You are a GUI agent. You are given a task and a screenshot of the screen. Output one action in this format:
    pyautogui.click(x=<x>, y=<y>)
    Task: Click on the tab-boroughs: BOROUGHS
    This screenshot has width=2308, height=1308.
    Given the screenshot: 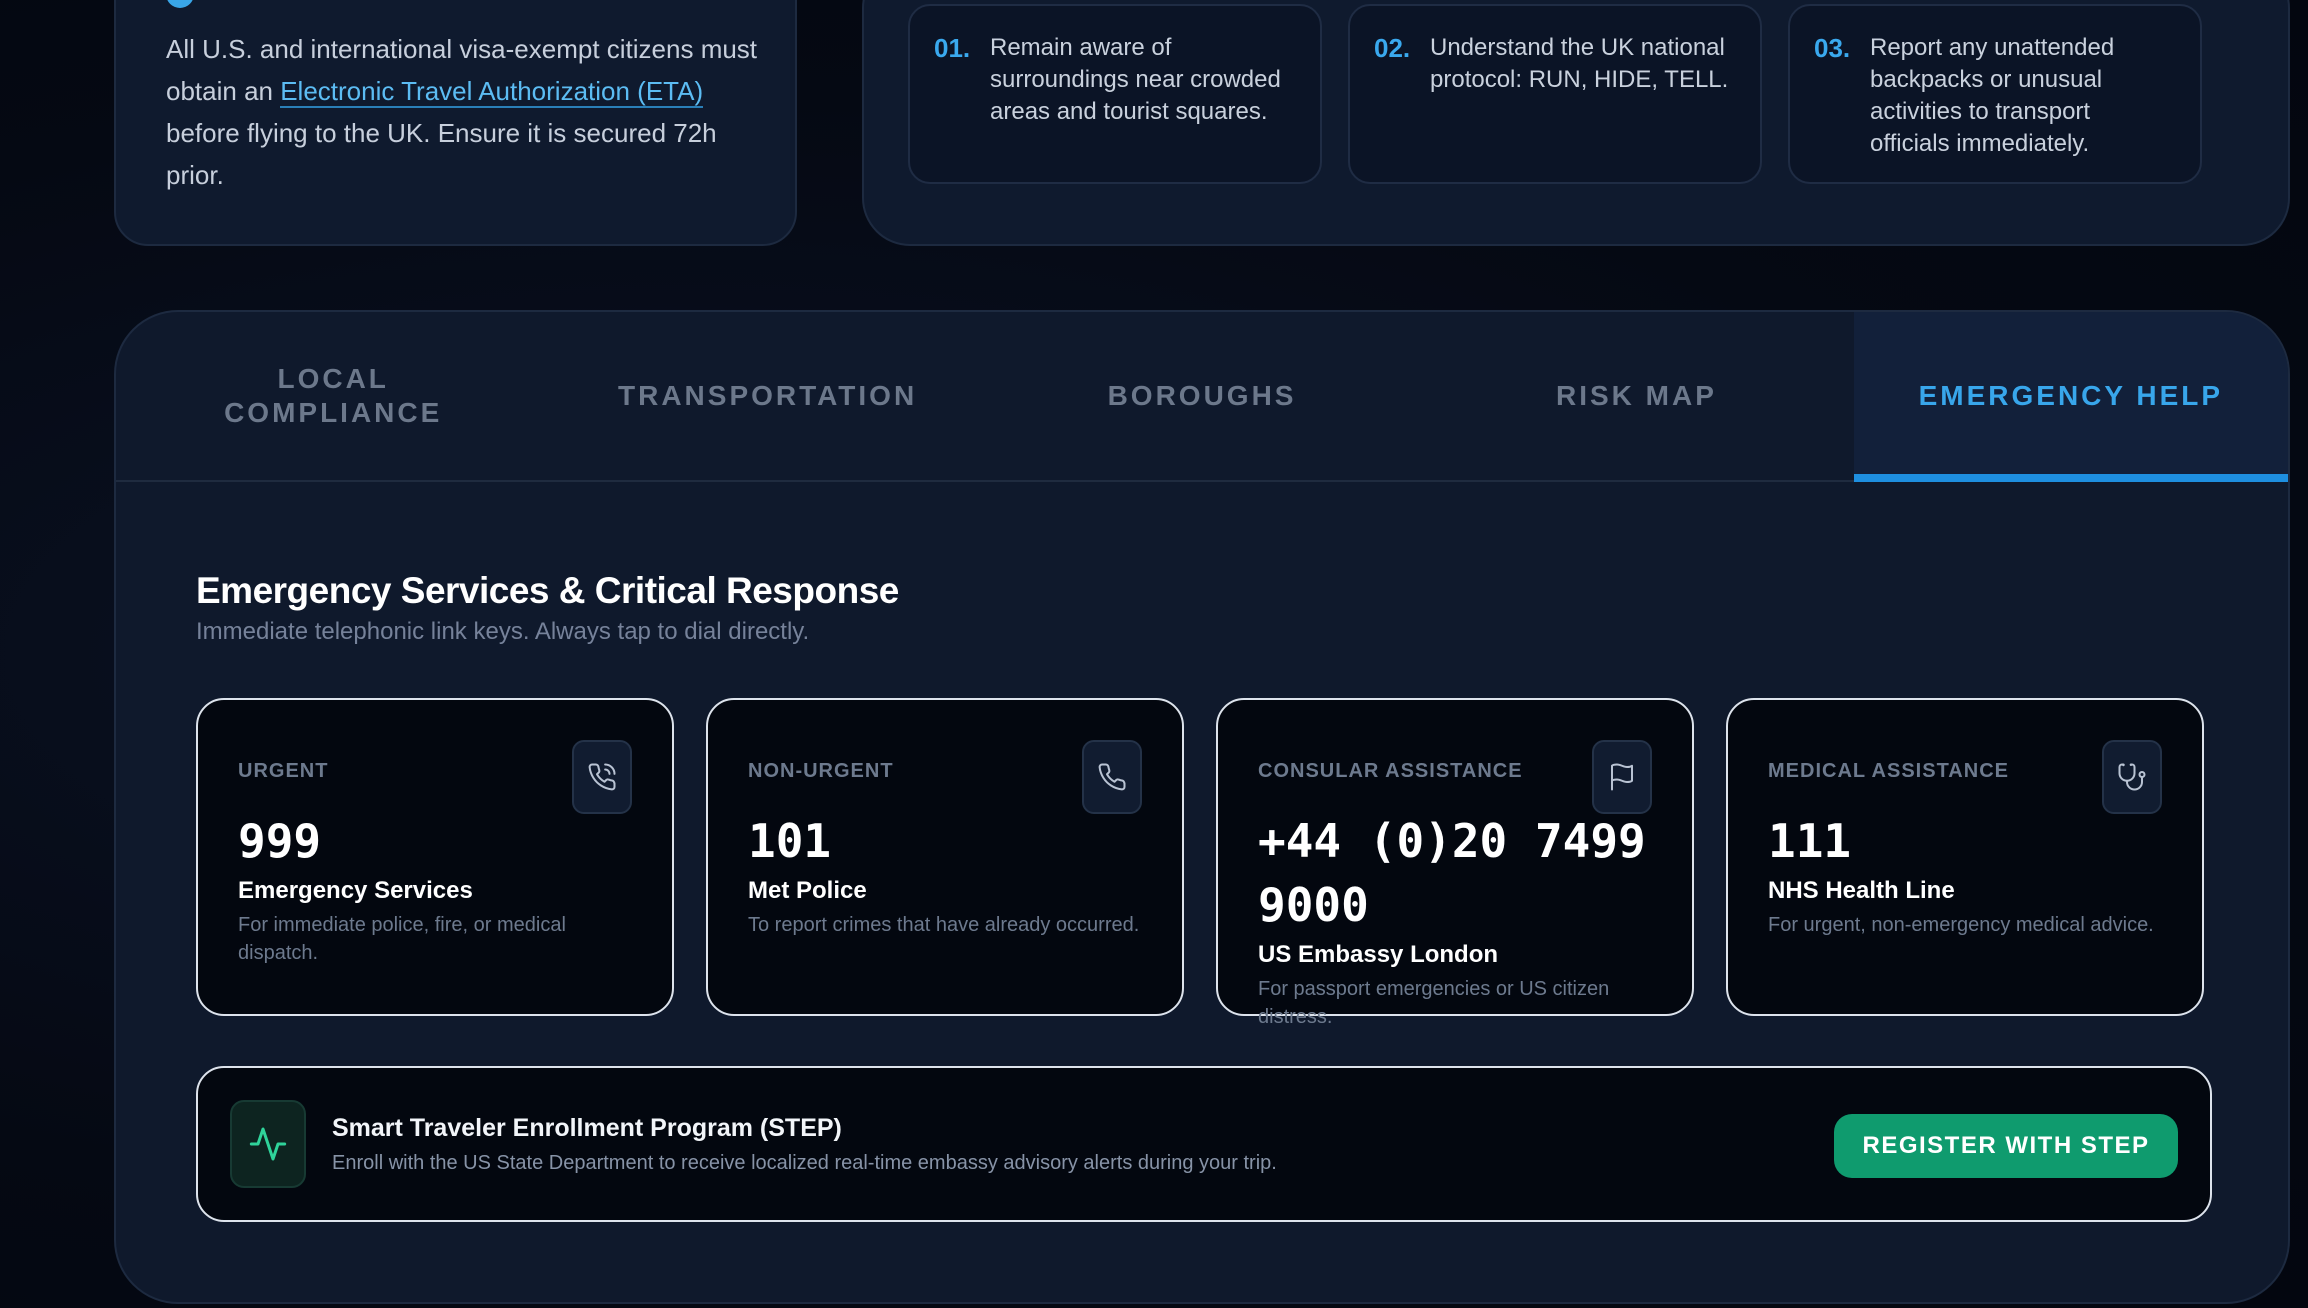 What is the action you would take?
    pyautogui.click(x=1202, y=396)
    